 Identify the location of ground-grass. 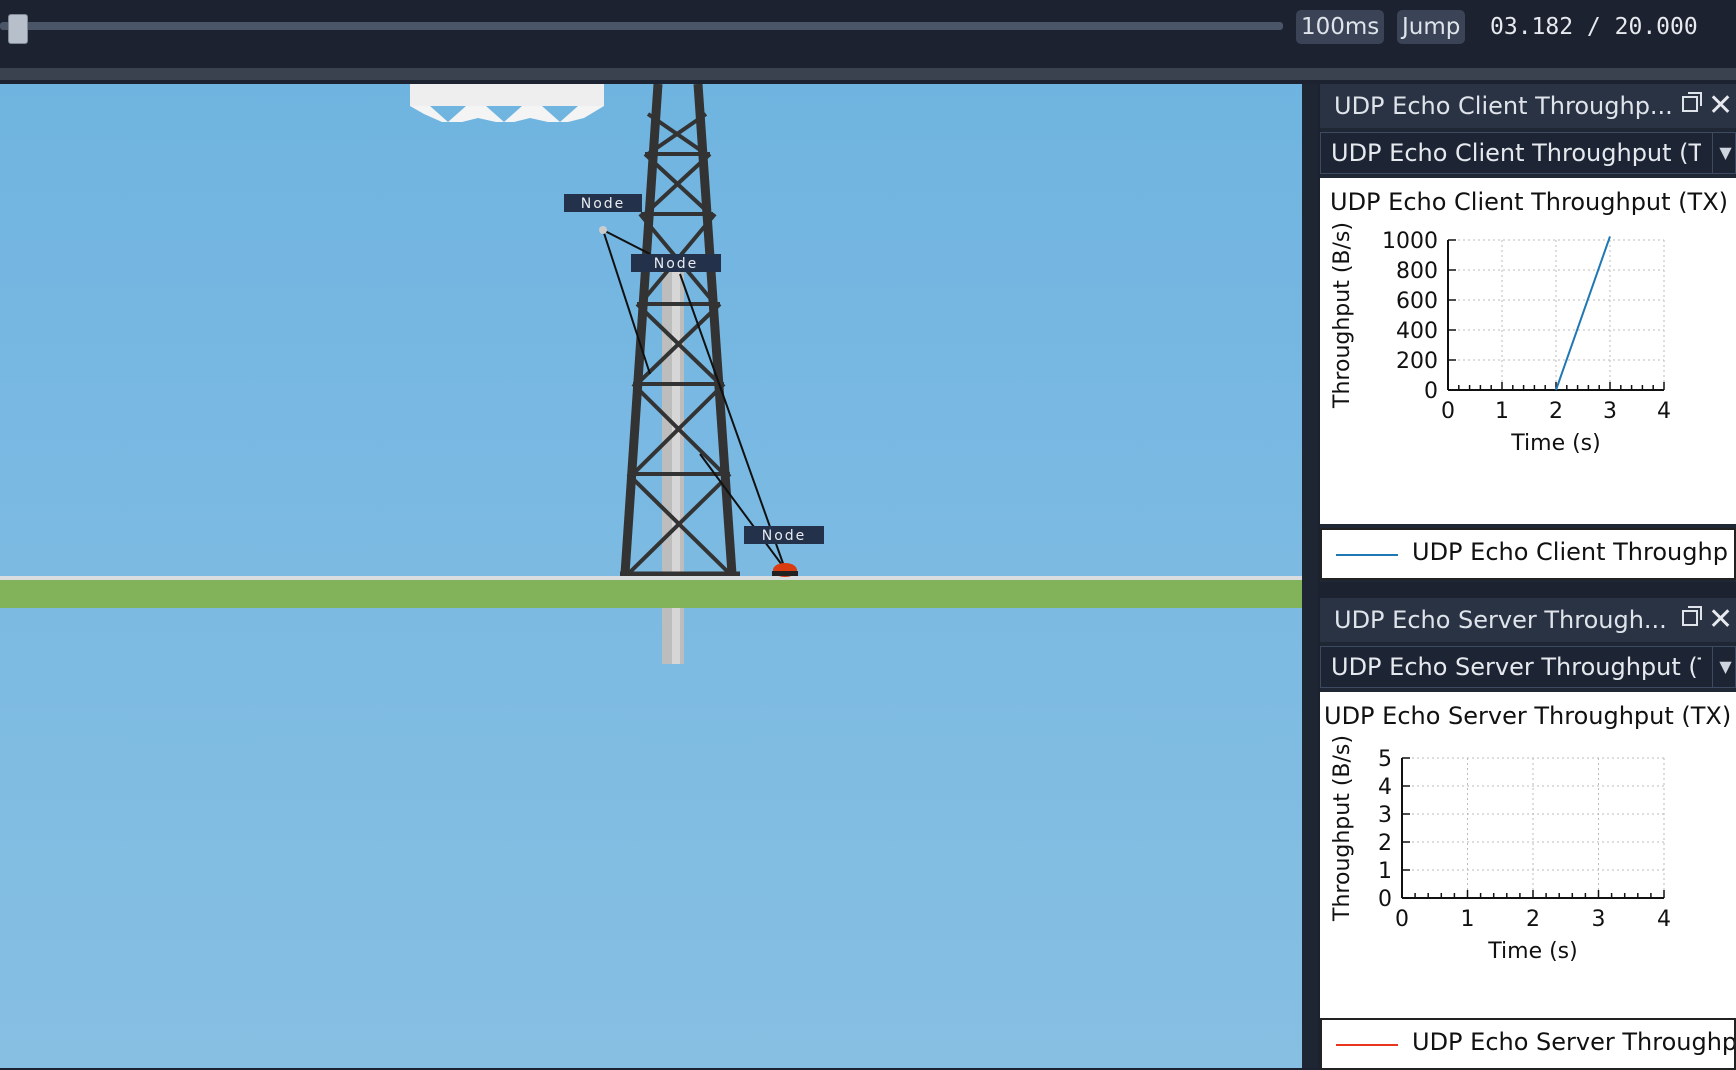
(651, 594).